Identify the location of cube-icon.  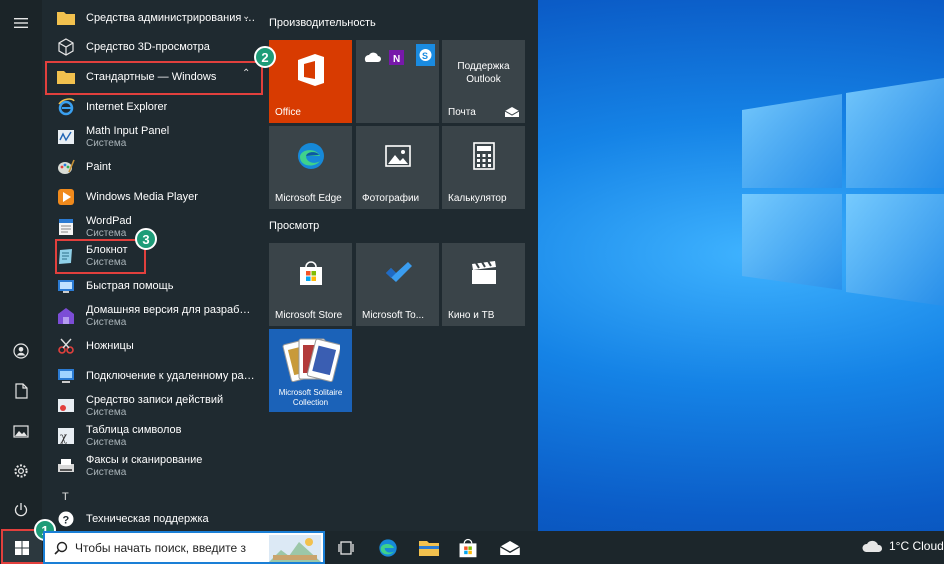
(66, 47).